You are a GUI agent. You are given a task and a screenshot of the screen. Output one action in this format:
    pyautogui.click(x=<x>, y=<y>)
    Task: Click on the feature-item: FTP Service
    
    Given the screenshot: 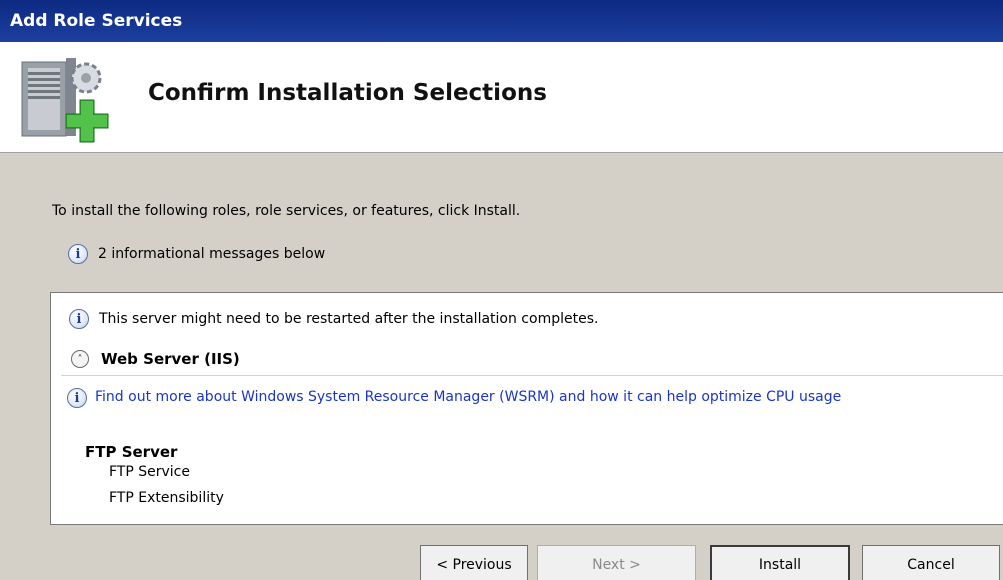 What is the action you would take?
    pyautogui.click(x=149, y=472)
    